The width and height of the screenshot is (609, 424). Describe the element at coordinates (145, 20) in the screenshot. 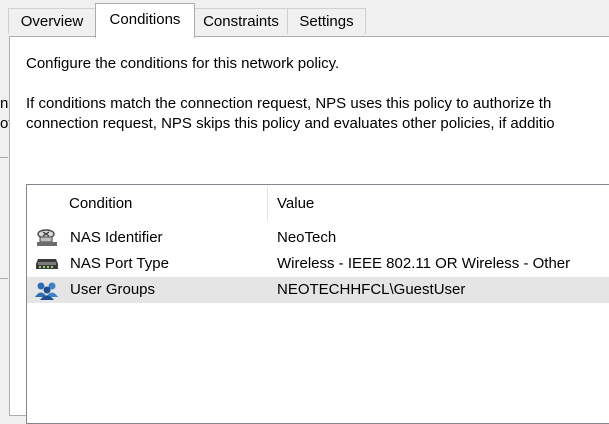

I see `tab-conditions: Conditions` at that location.